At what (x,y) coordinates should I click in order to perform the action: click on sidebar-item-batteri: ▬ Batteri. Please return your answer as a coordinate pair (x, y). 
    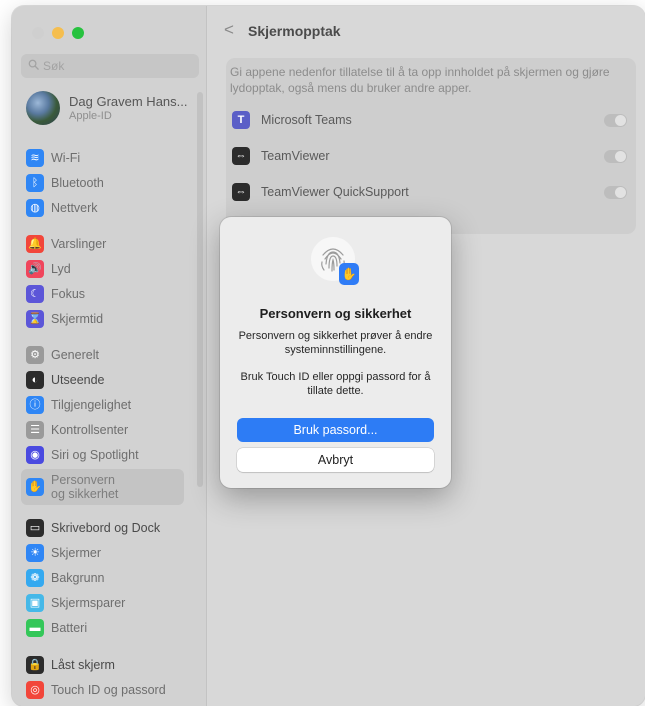
    Looking at the image, I should click on (102, 628).